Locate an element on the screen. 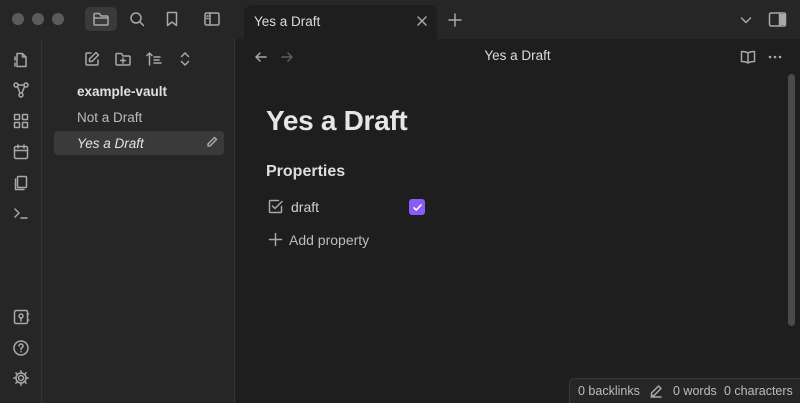  window-close-button is located at coordinates (18, 19).